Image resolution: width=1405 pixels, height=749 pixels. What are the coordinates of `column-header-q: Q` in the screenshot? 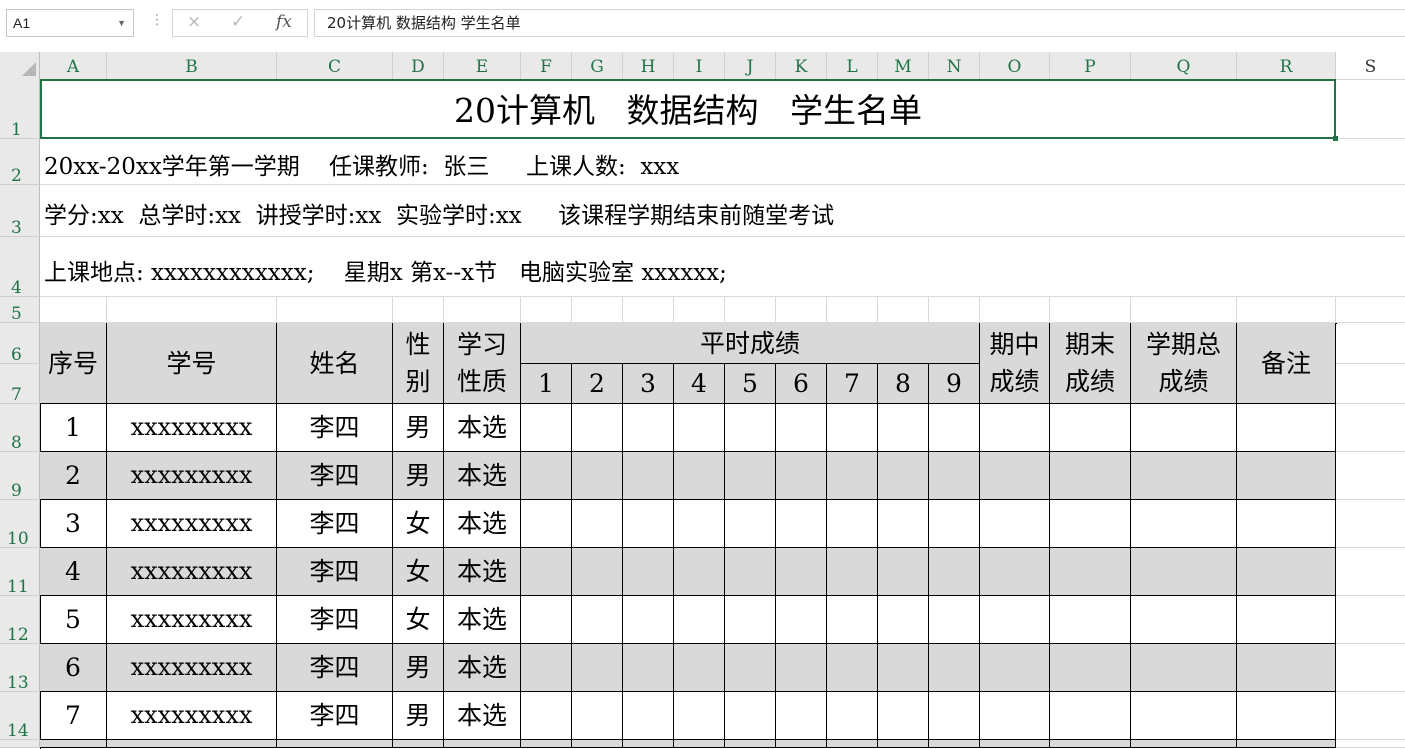 It's located at (1184, 66).